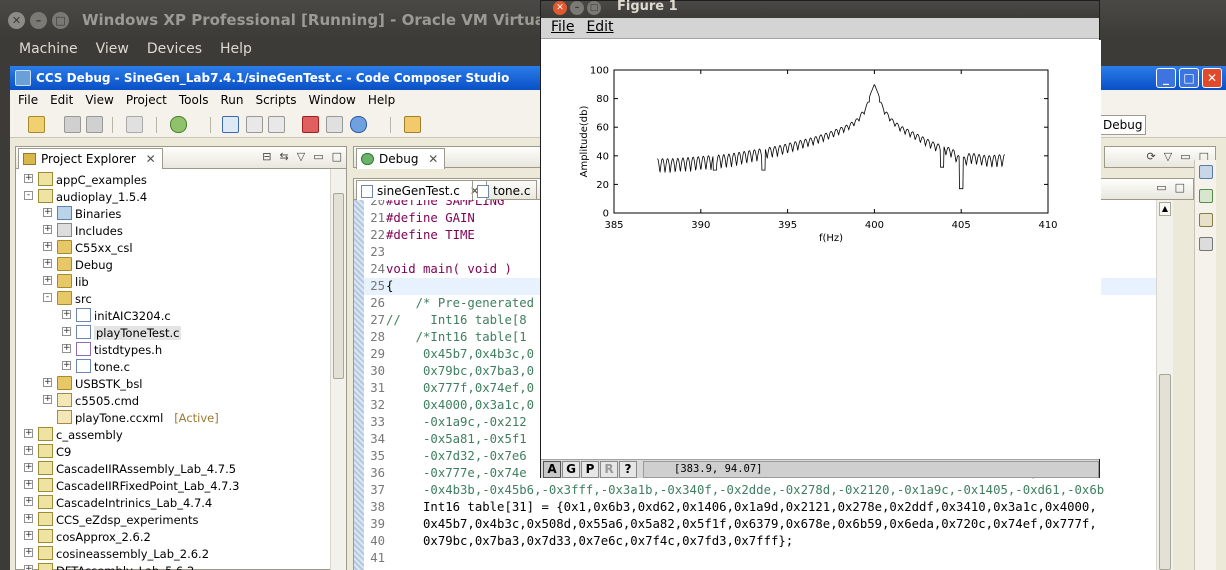 The width and height of the screenshot is (1226, 570). What do you see at coordinates (1206, 244) in the screenshot?
I see `memory-icon` at bounding box center [1206, 244].